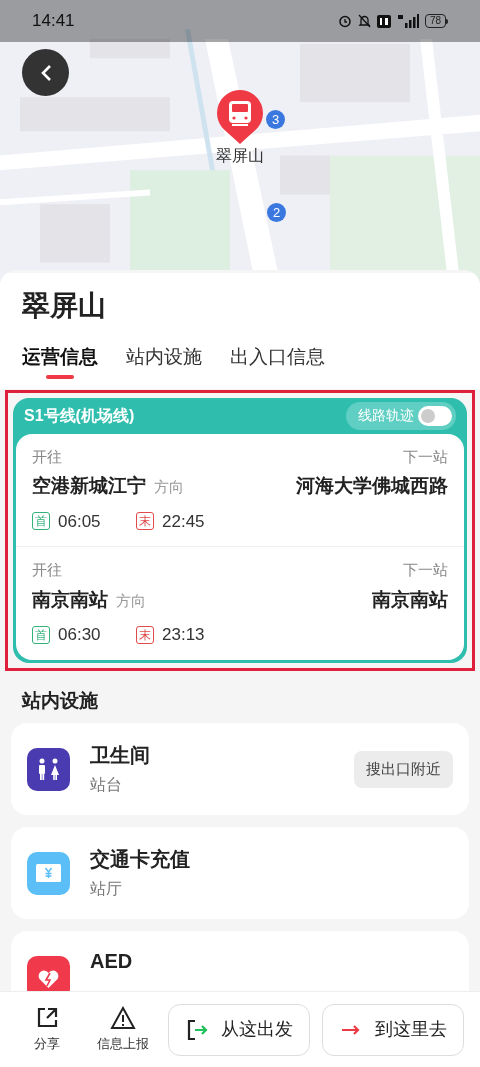 The image size is (480, 1067). What do you see at coordinates (240, 961) in the screenshot?
I see `facility-card: AED` at bounding box center [240, 961].